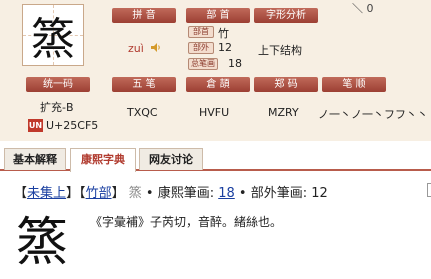 This screenshot has height=279, width=431. I want to click on radical-link: 竹部, so click(99, 193).